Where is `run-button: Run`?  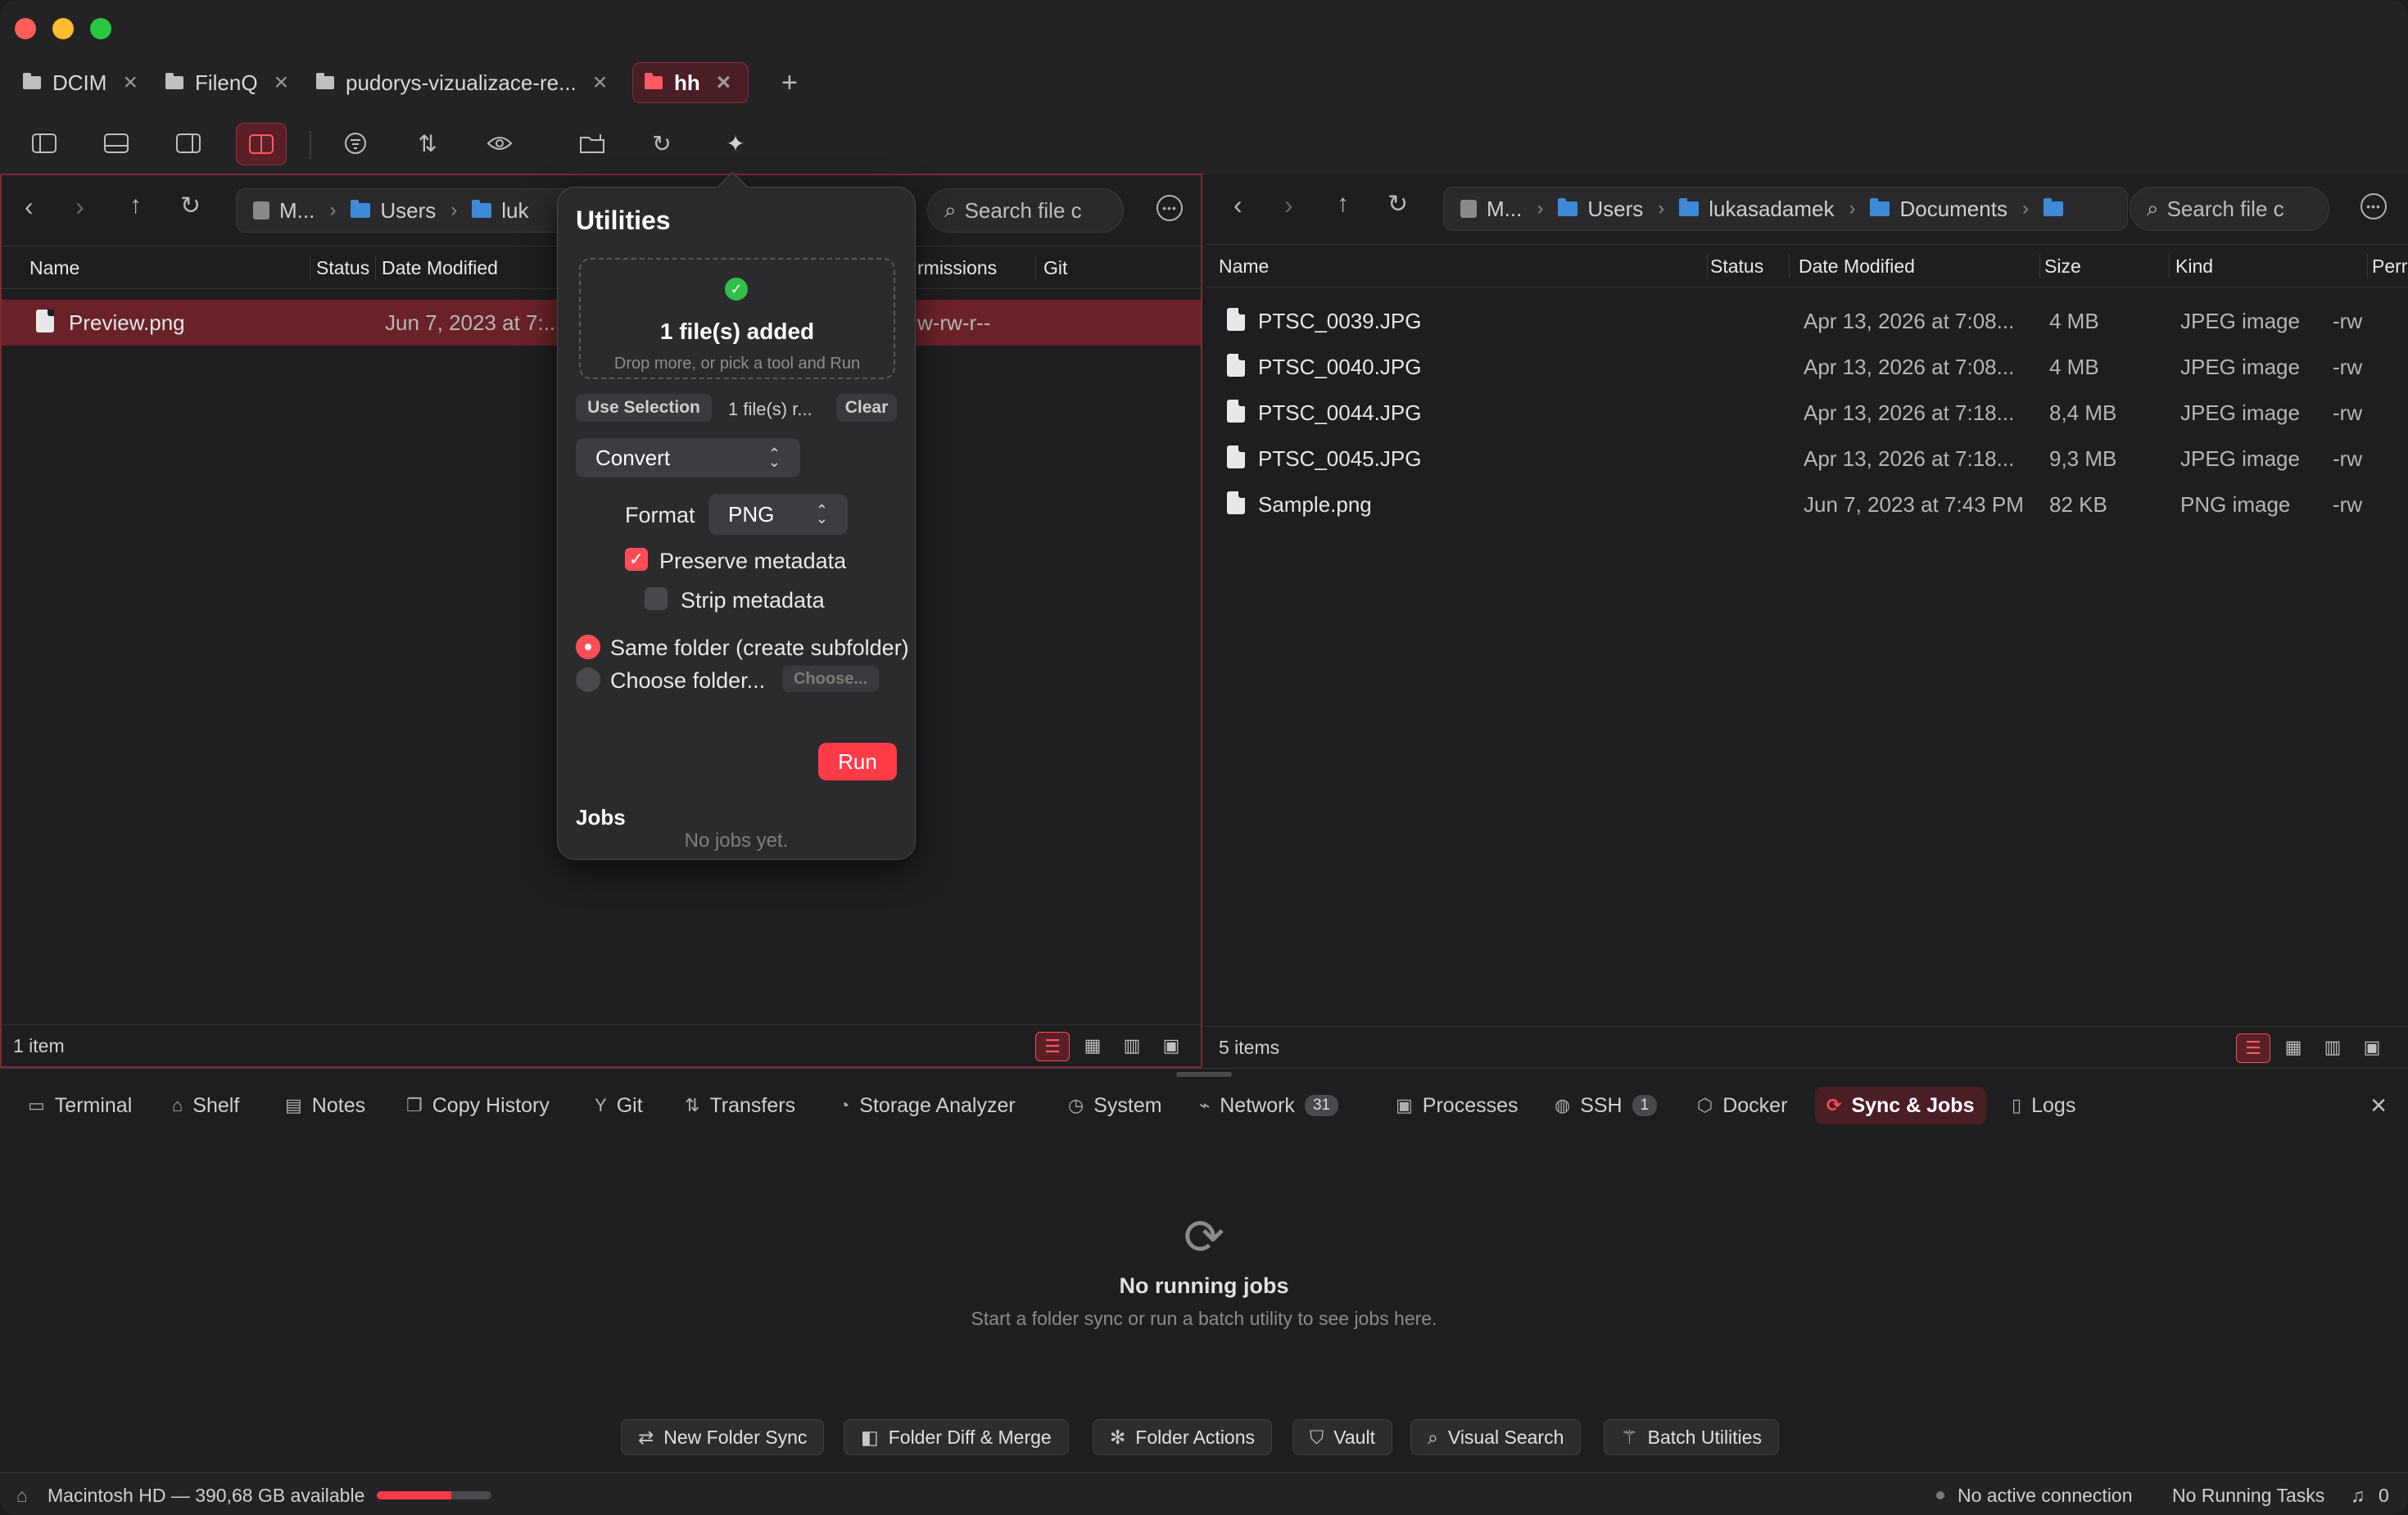
run-button: Run is located at coordinates (857, 761).